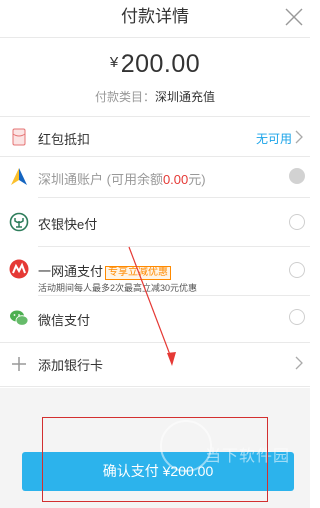 This screenshot has height=508, width=320. Describe the element at coordinates (100, 179) in the screenshot. I see `account-label-prefix: 深圳通账户 (可用余额` at that location.